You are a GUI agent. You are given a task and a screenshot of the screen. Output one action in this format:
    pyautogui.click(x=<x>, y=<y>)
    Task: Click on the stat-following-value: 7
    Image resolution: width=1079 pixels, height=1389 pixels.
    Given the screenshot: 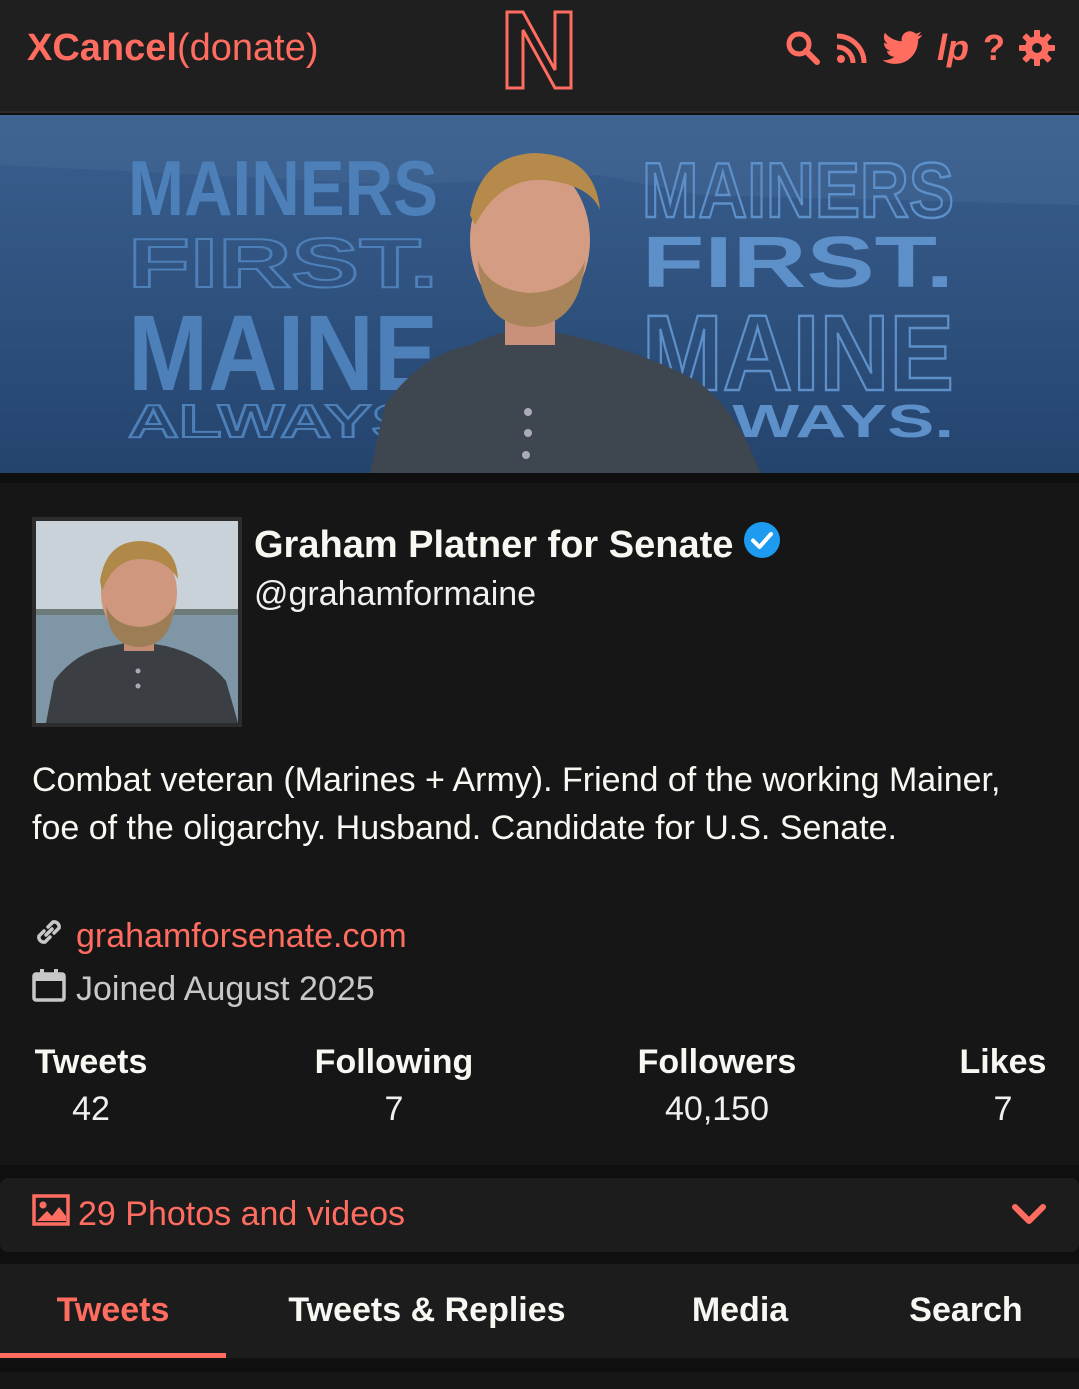 What is the action you would take?
    pyautogui.click(x=394, y=1109)
    